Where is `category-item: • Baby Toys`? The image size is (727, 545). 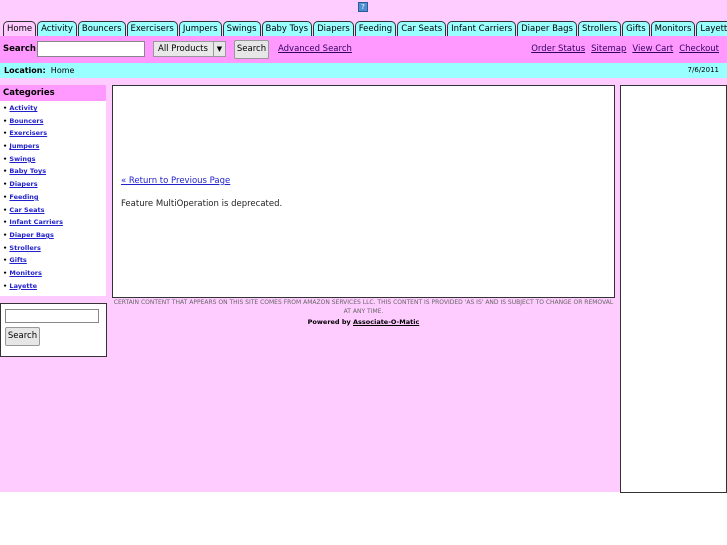
category-item: • Baby Toys is located at coordinates (25, 171).